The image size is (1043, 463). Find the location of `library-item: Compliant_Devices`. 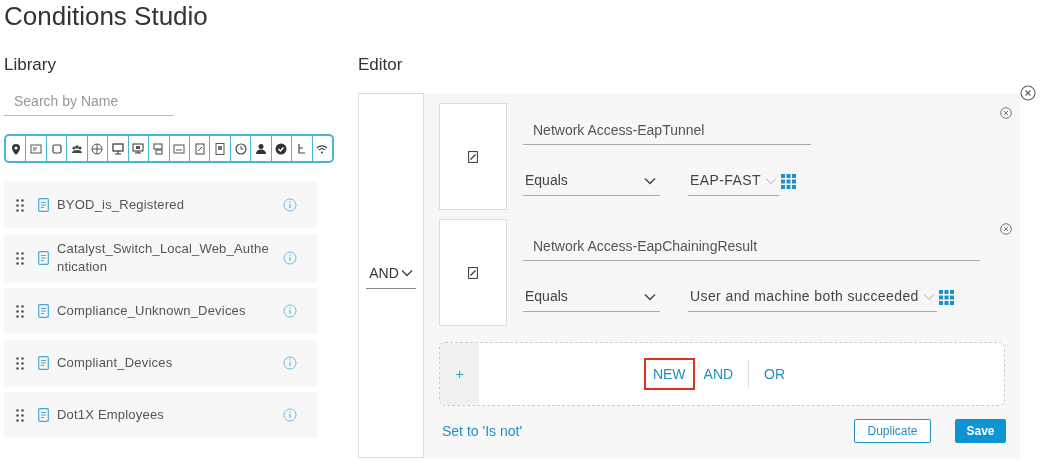

library-item: Compliant_Devices is located at coordinates (160, 363).